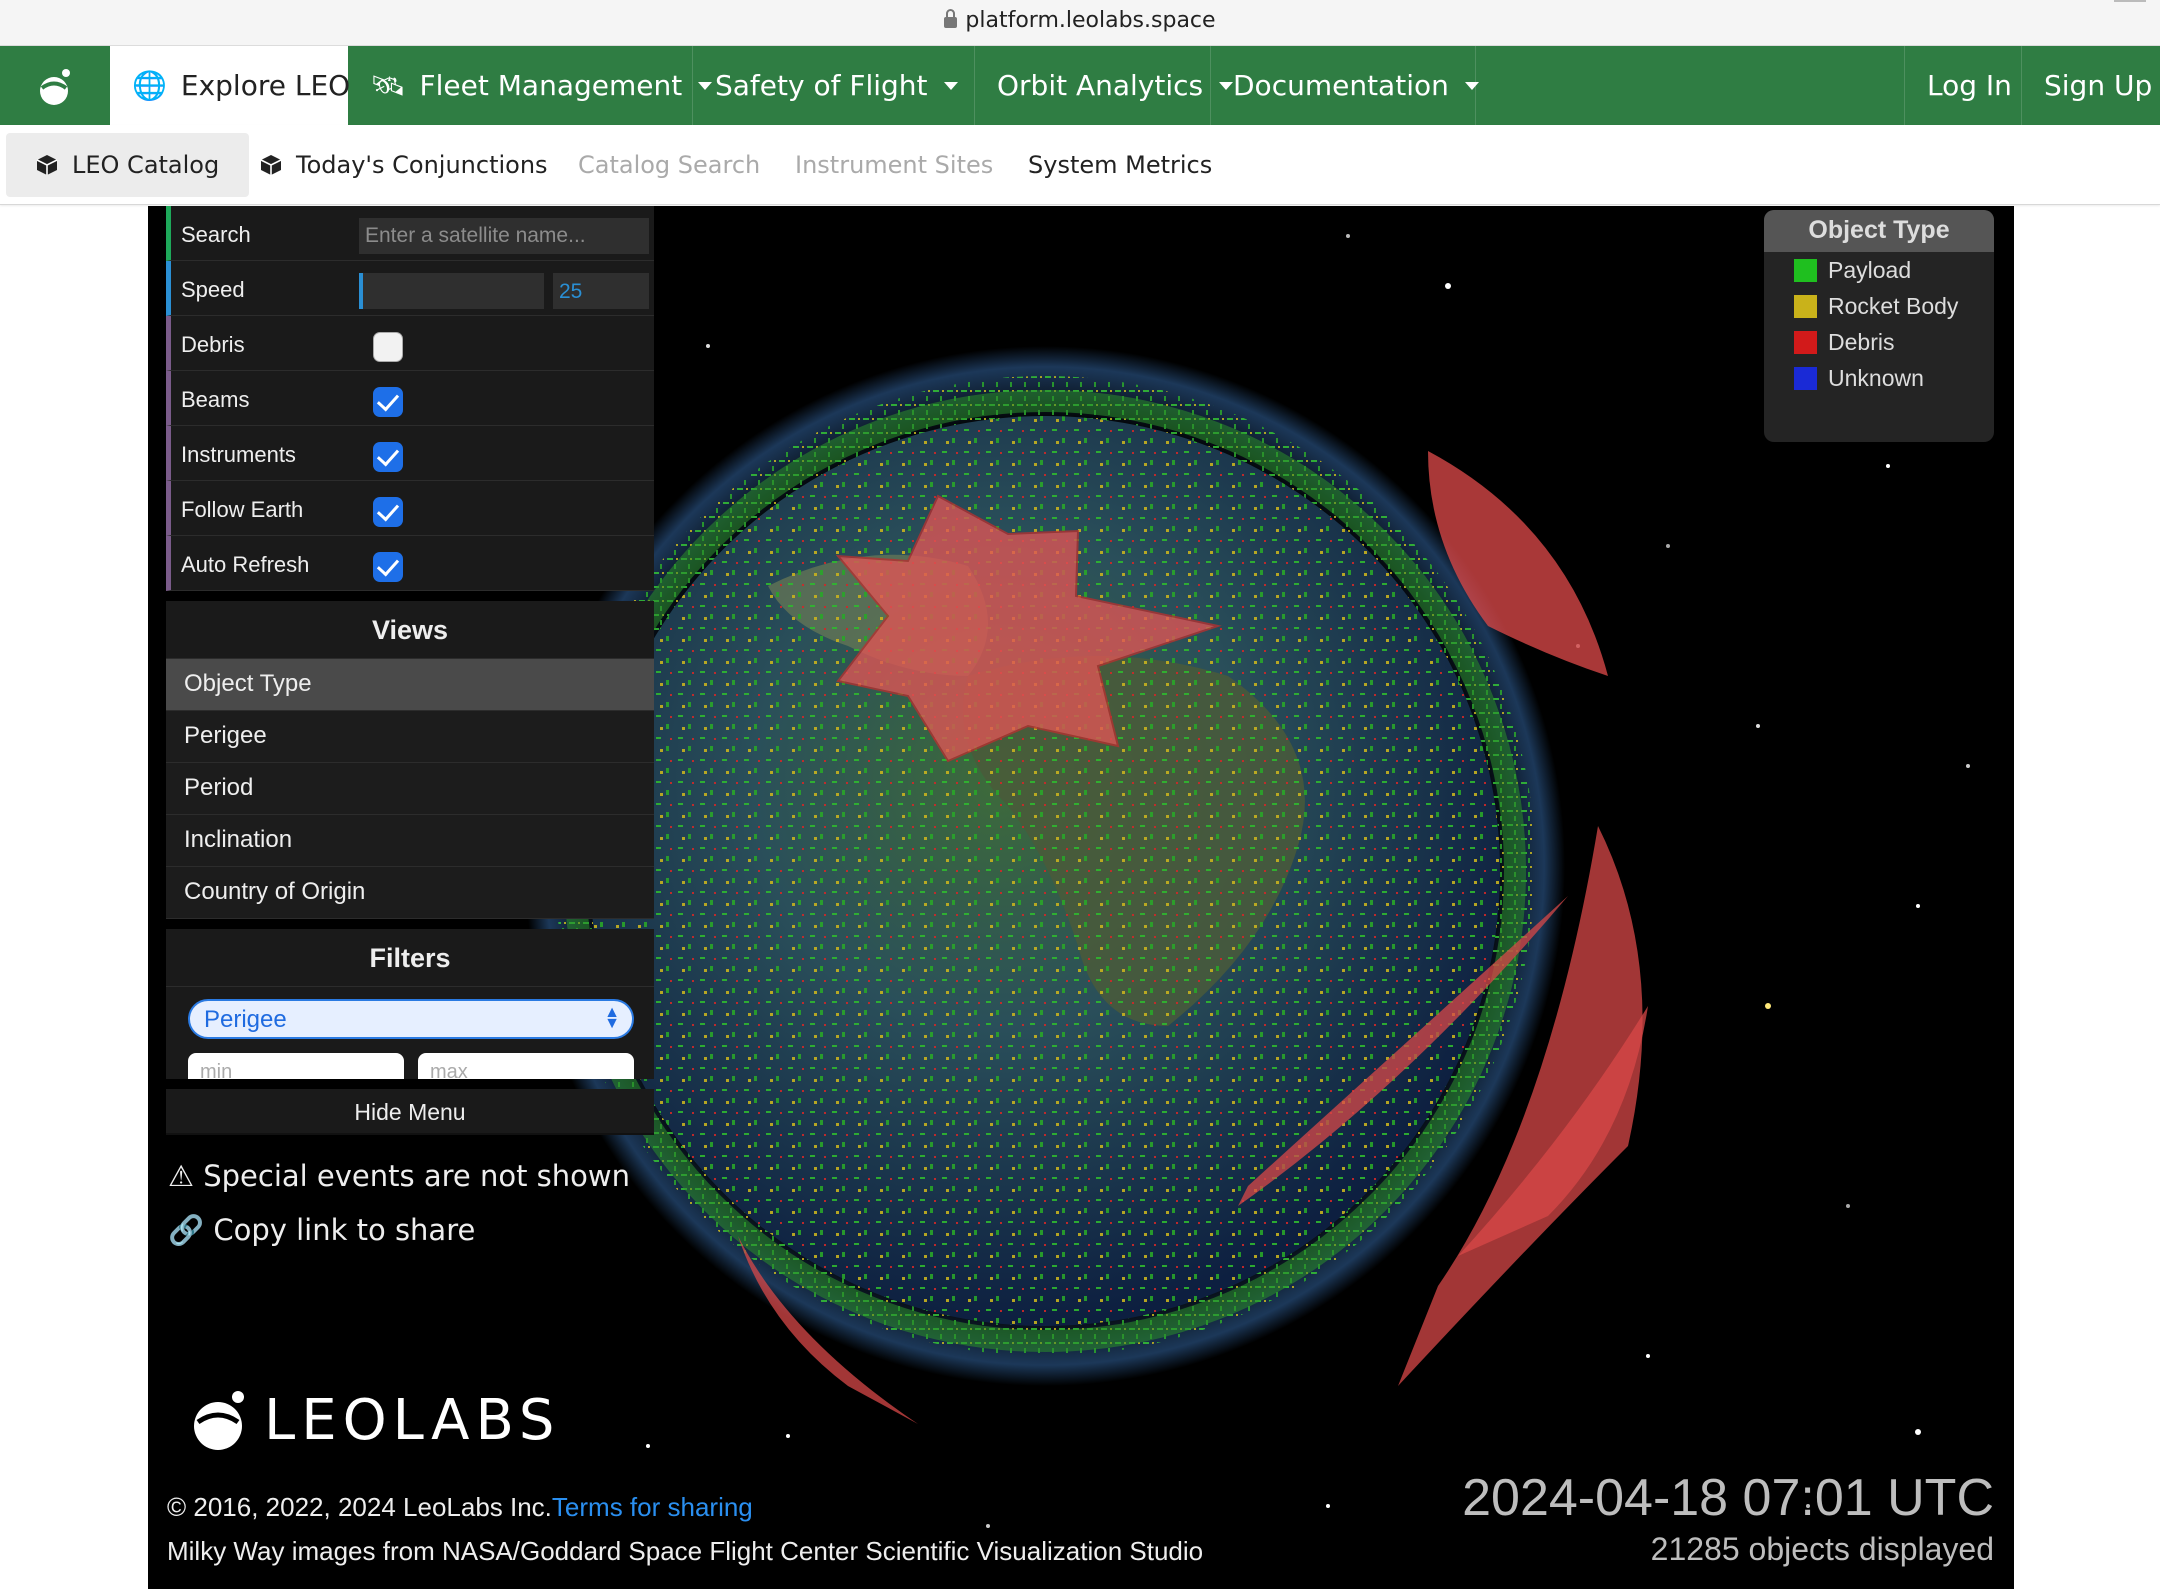 Image resolution: width=2160 pixels, height=1589 pixels. I want to click on url-text: platform.leolabs.space, so click(1090, 20).